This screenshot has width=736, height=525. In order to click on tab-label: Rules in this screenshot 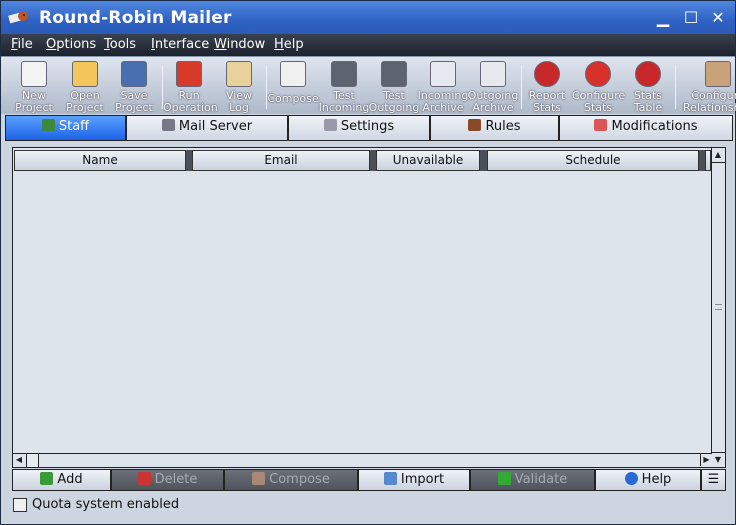, I will do `click(503, 126)`.